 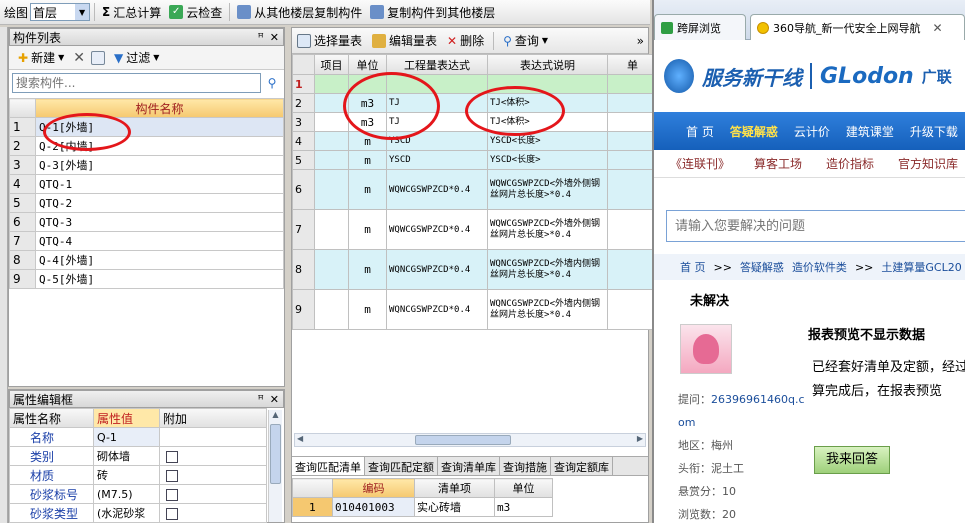 What do you see at coordinates (921, 267) in the screenshot?
I see `breadcrumb-item: 土建算量GCL20` at bounding box center [921, 267].